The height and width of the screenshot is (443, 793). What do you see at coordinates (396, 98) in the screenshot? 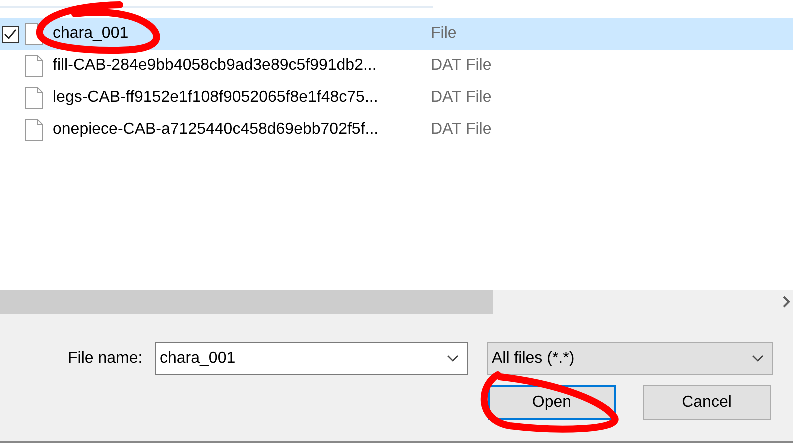
I see `file-row: legs-CAB-ff9152e1f108f9052065f8e1f48c75... DAT File` at bounding box center [396, 98].